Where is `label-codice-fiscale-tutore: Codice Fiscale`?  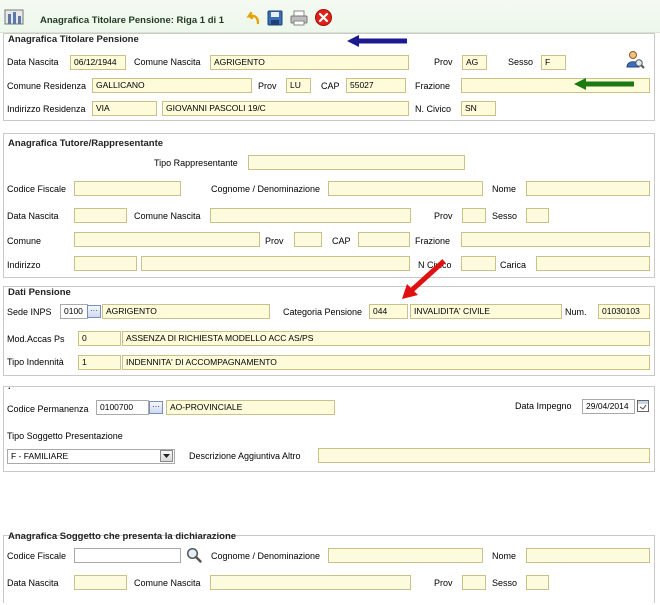
label-codice-fiscale-tutore: Codice Fiscale is located at coordinates (37, 189).